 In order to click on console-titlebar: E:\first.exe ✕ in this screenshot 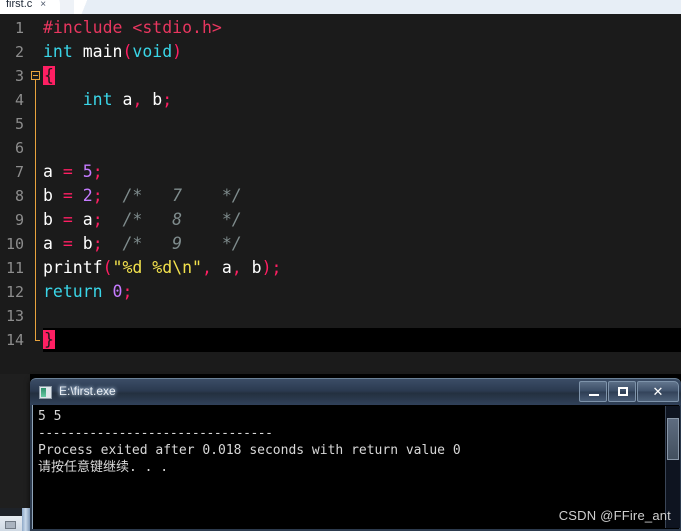, I will do `click(355, 391)`.